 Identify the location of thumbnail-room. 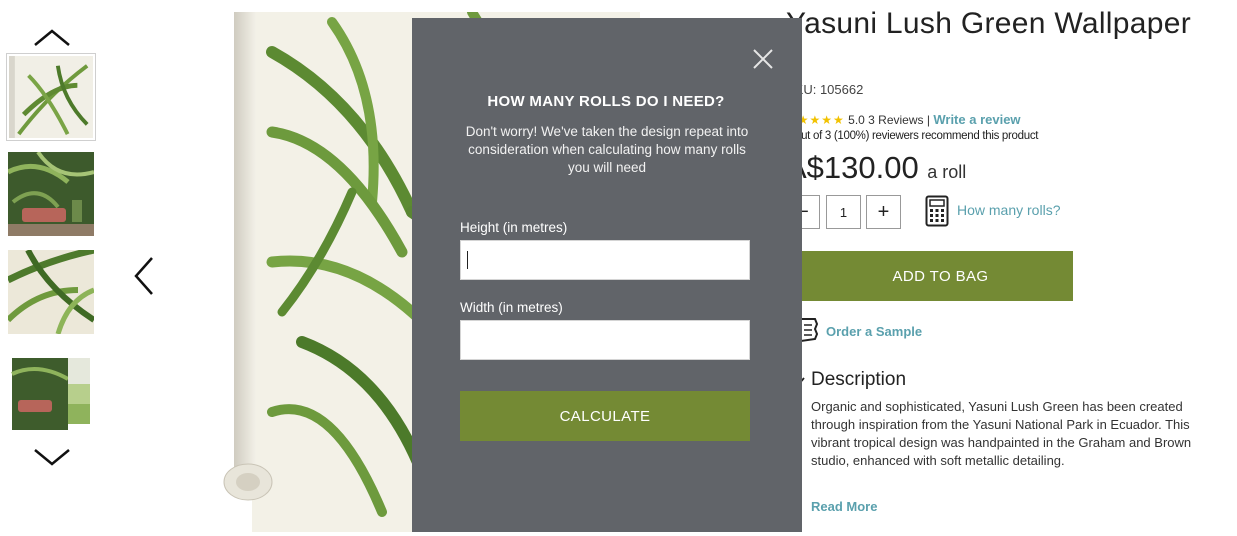
(51, 194).